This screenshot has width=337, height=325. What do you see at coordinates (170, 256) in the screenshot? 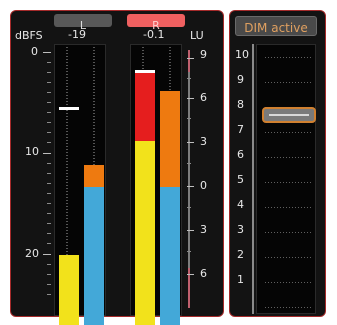
I see `channel-r-loudness-bar` at bounding box center [170, 256].